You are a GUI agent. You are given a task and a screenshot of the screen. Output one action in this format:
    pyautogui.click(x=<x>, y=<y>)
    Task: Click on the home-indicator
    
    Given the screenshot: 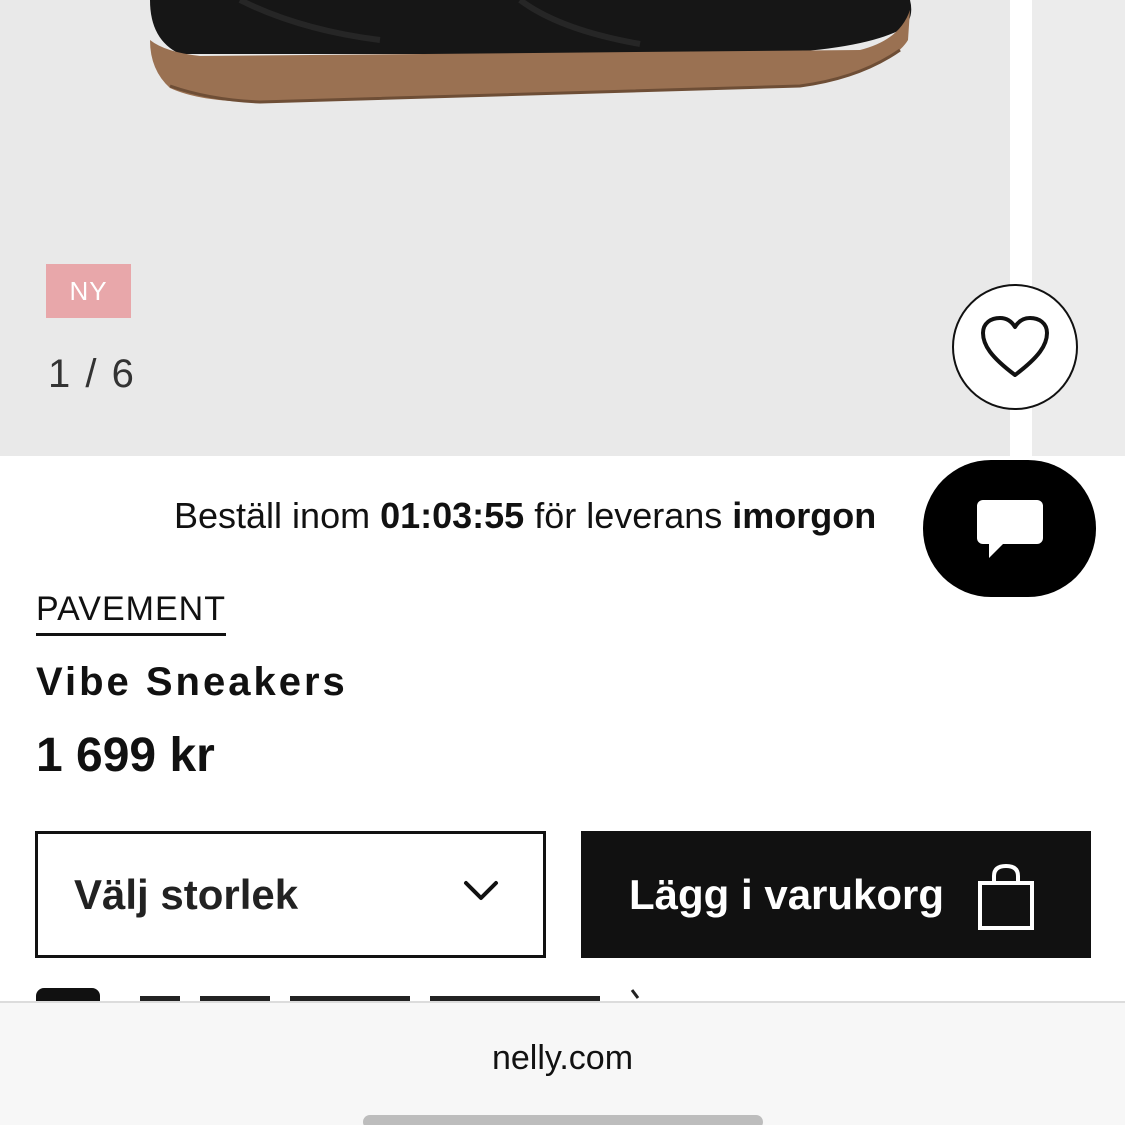 What is the action you would take?
    pyautogui.click(x=563, y=1120)
    